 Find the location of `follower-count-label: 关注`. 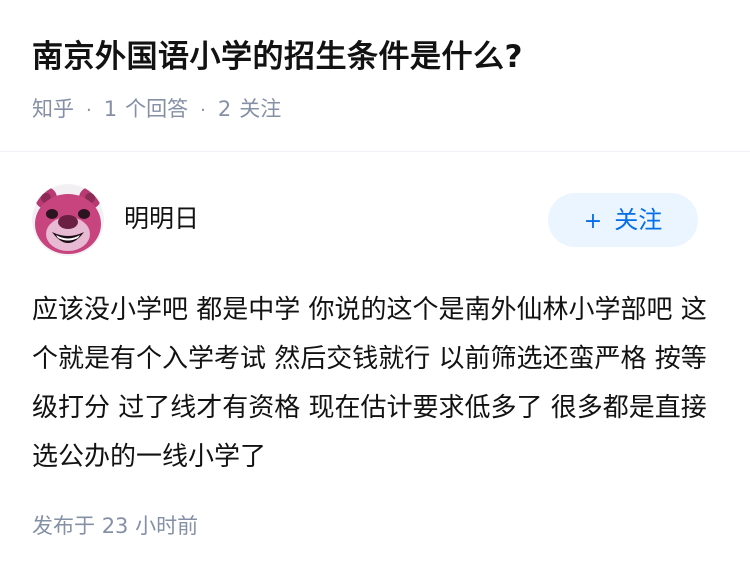

follower-count-label: 关注 is located at coordinates (260, 109).